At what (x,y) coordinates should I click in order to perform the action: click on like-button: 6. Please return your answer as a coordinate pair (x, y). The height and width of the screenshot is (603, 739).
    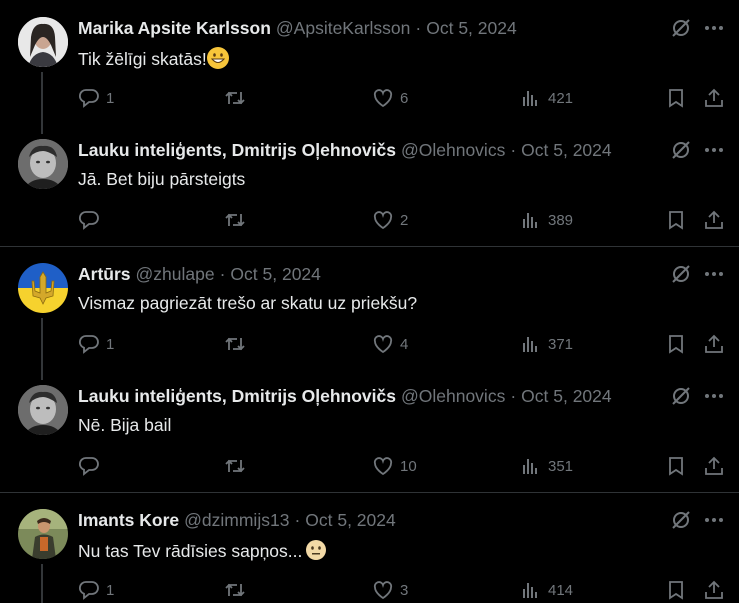
    Looking at the image, I should click on (390, 98).